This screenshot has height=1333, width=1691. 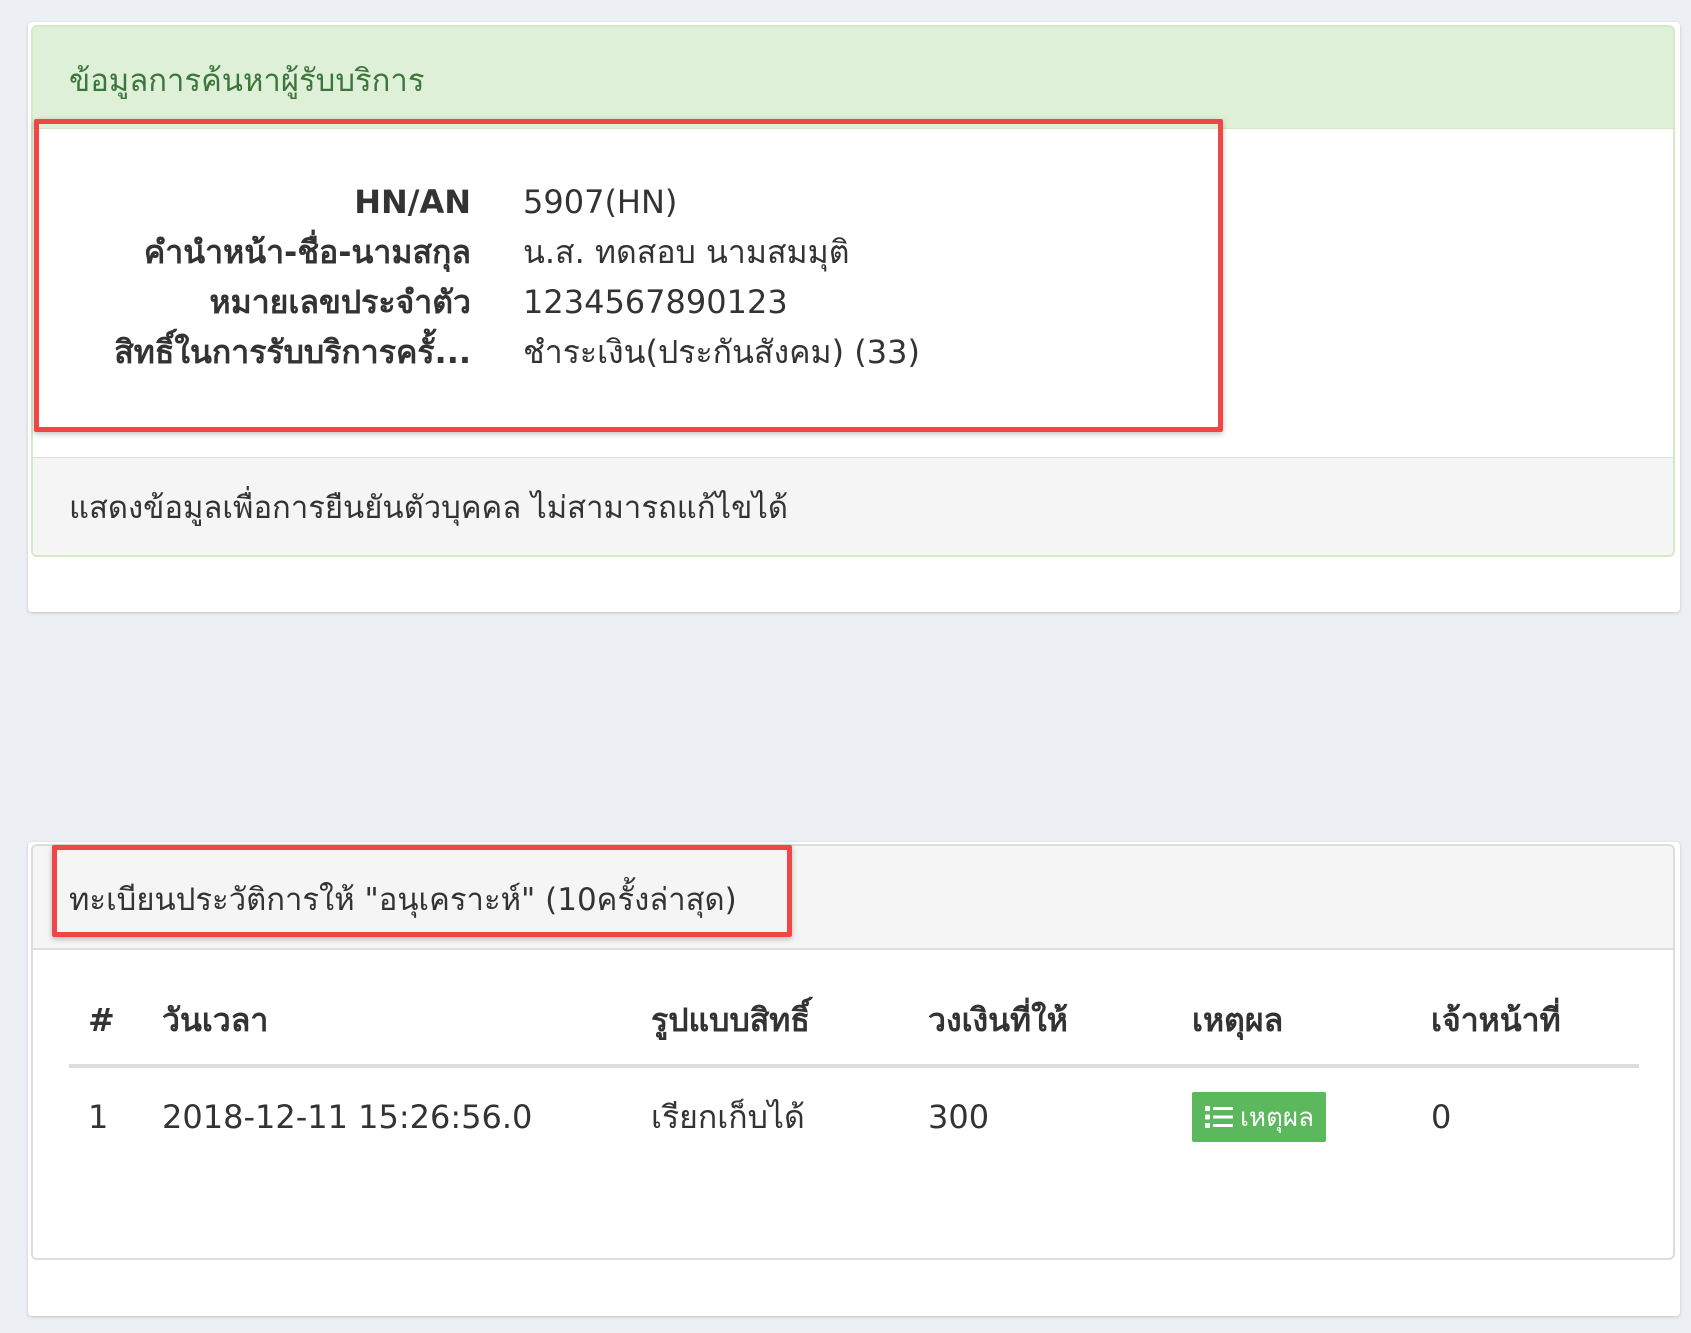 What do you see at coordinates (686, 252) in the screenshot?
I see `name-value: น.ส. ทดสอบ นามสมมุติ` at bounding box center [686, 252].